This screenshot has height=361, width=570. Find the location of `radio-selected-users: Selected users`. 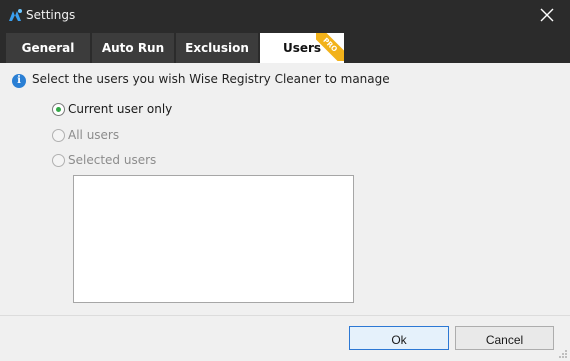

radio-selected-users: Selected users is located at coordinates (104, 160).